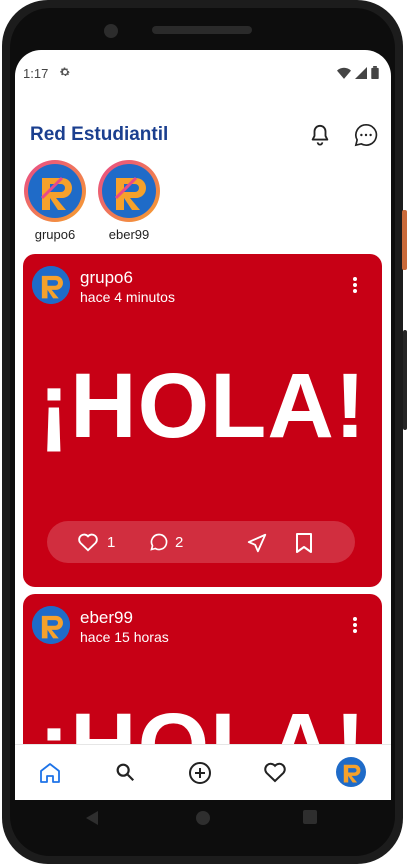  What do you see at coordinates (92, 820) in the screenshot?
I see `back-icon` at bounding box center [92, 820].